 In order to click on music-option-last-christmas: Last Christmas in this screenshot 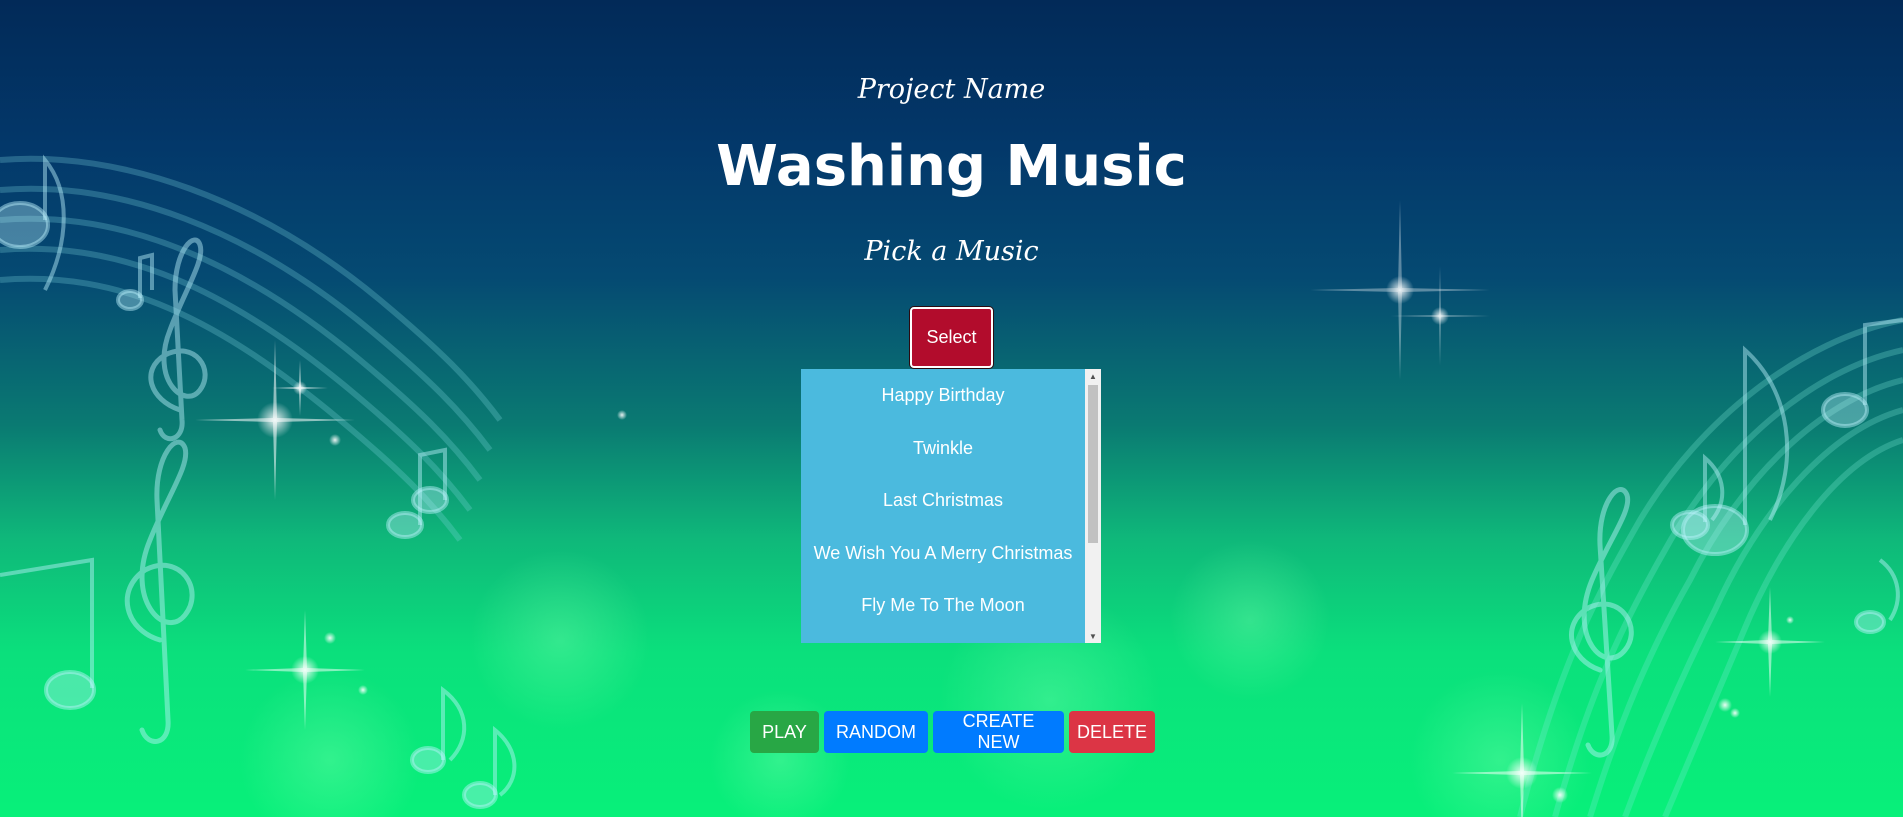, I will do `click(943, 501)`.